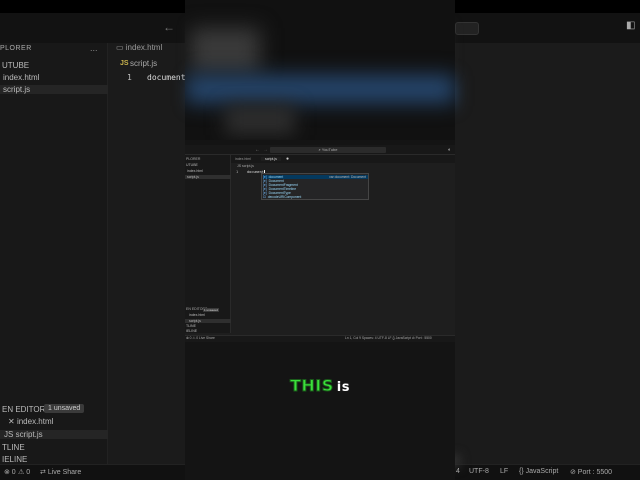  I want to click on code-line: document, so click(166, 77).